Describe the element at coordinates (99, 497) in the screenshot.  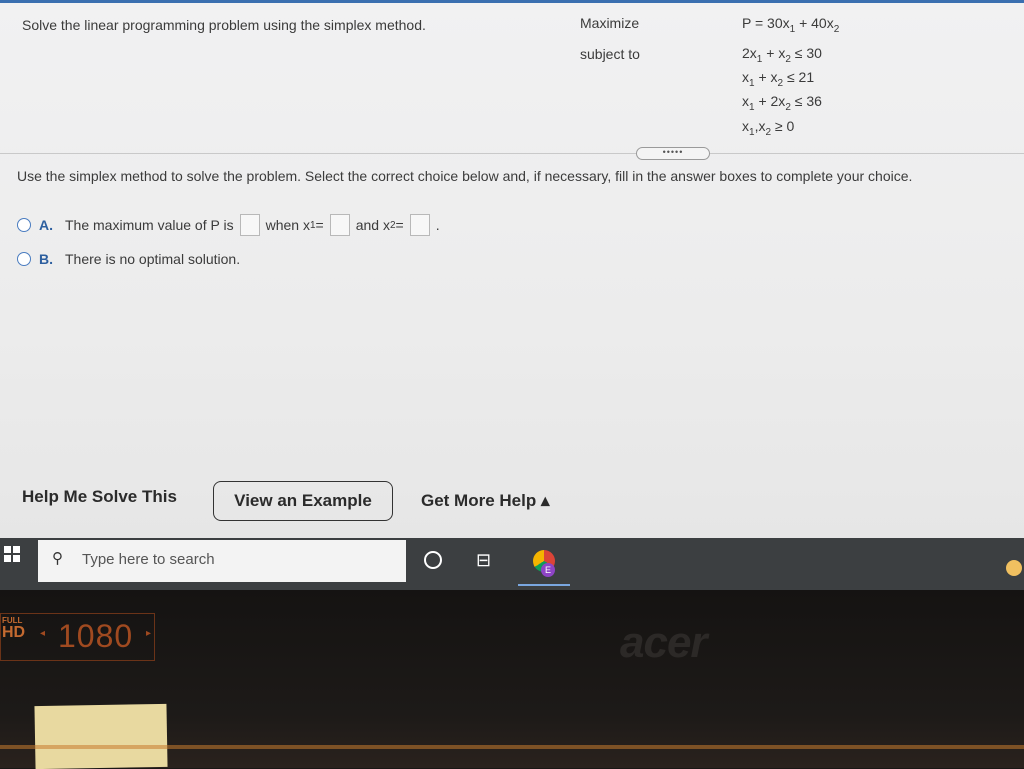
I see `help-me-solve-button: Help Me Solve This` at that location.